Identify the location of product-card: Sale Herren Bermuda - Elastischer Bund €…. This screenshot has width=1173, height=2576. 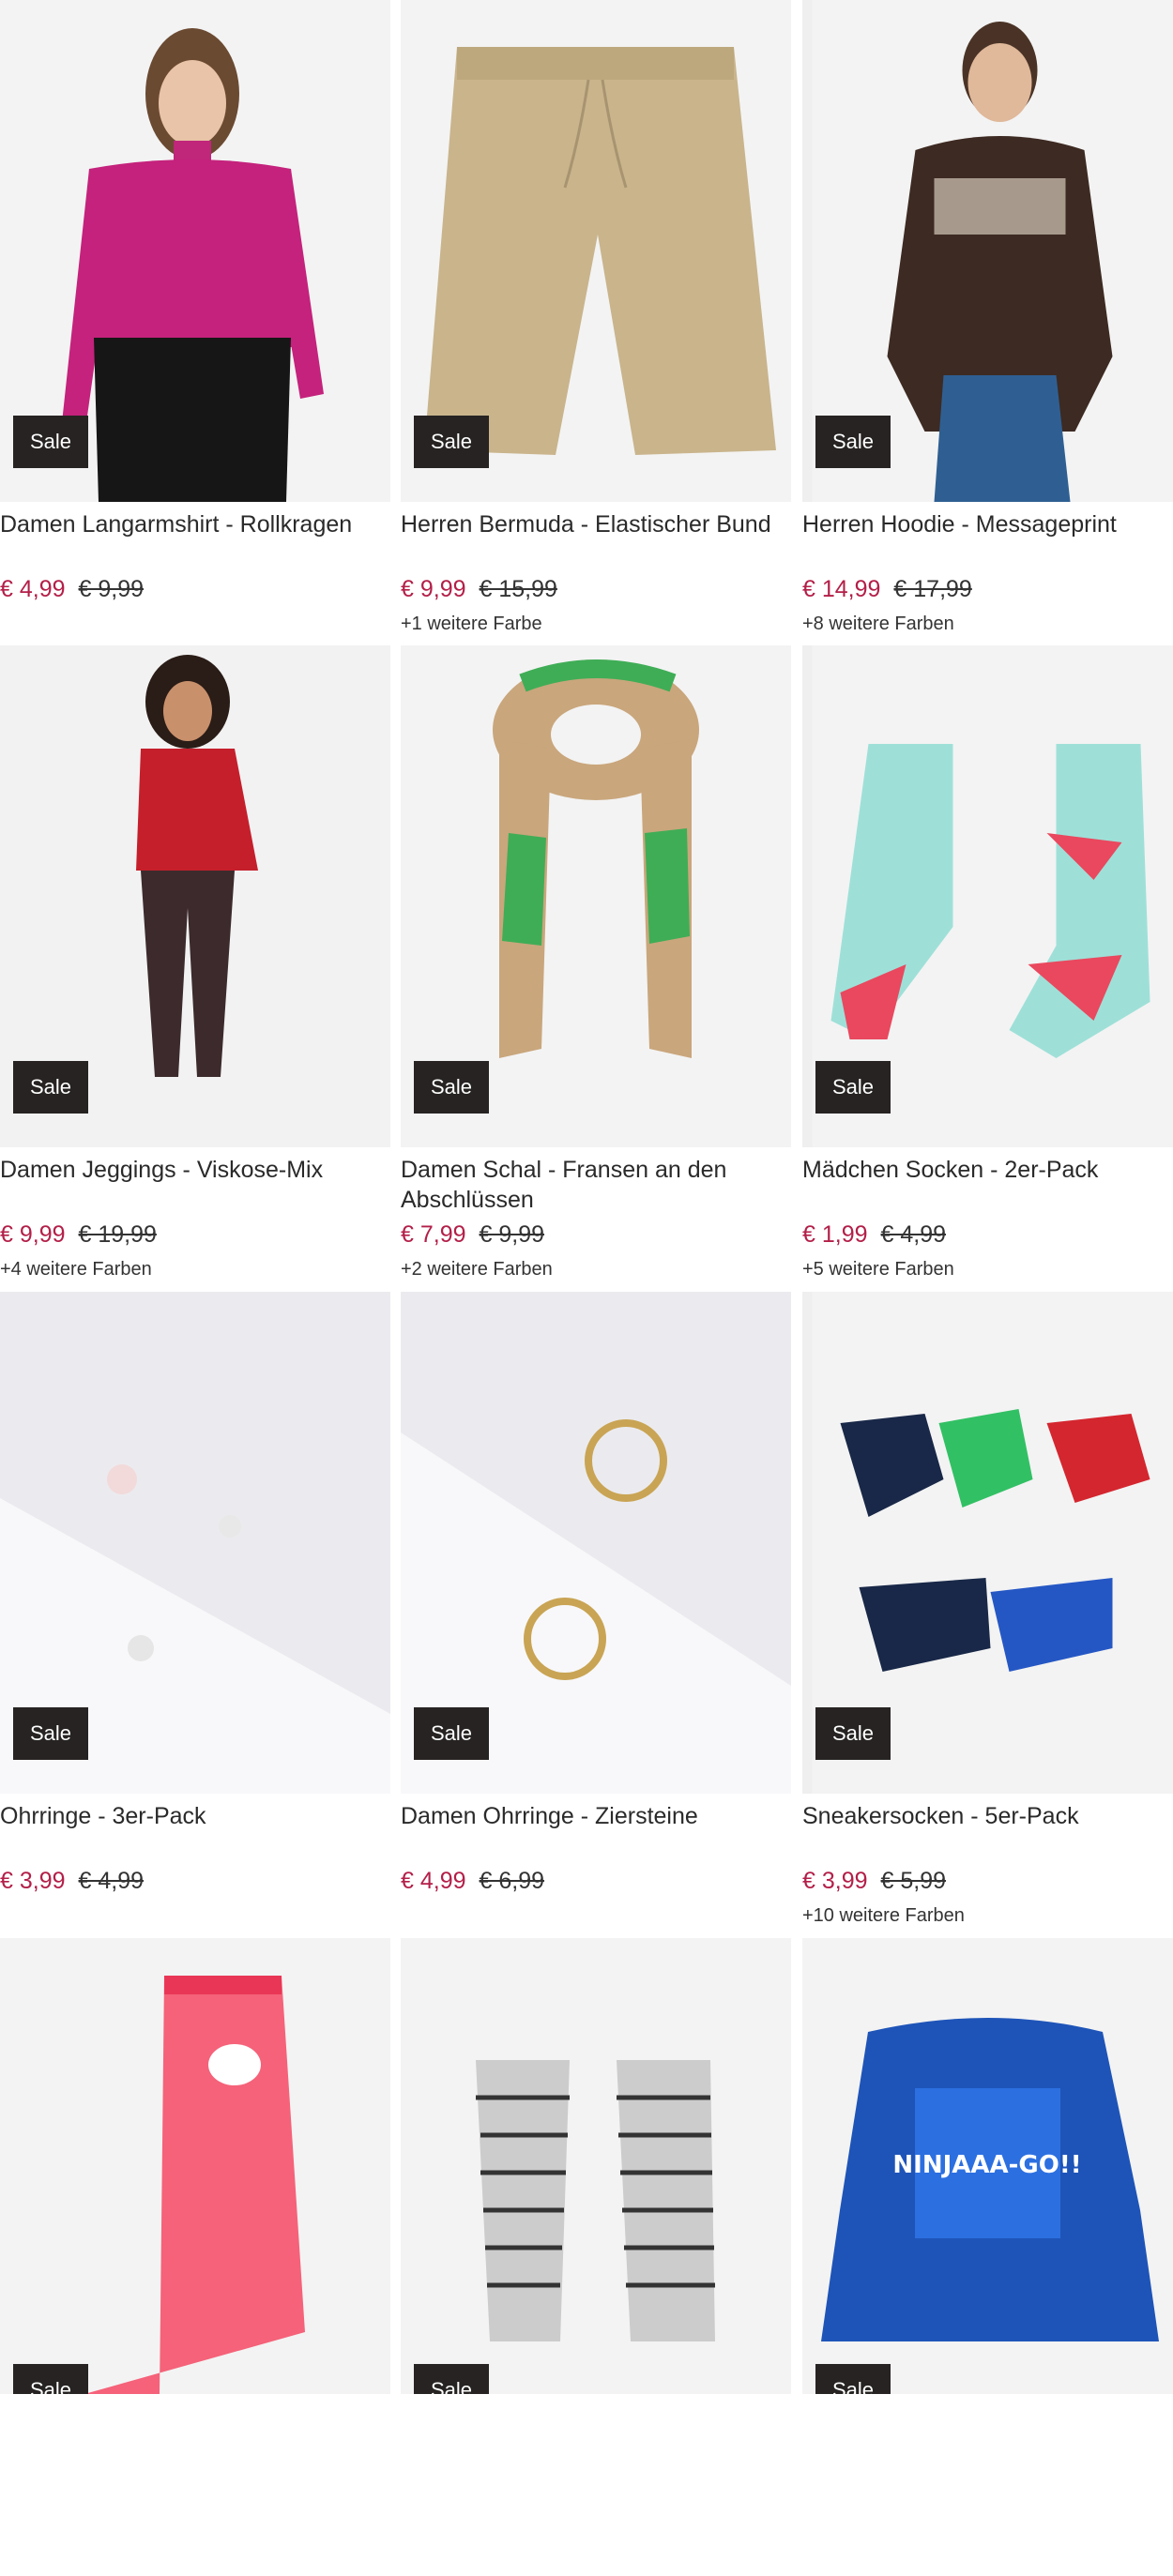
(596, 319).